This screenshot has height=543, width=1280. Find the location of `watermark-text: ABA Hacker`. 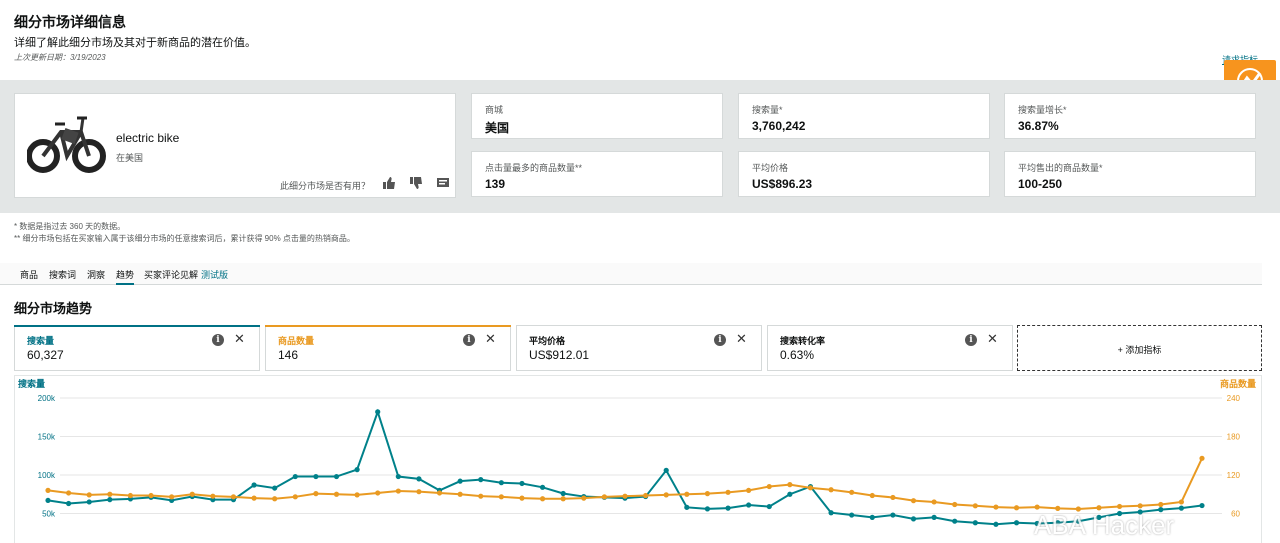

watermark-text: ABA Hacker is located at coordinates (1104, 525).